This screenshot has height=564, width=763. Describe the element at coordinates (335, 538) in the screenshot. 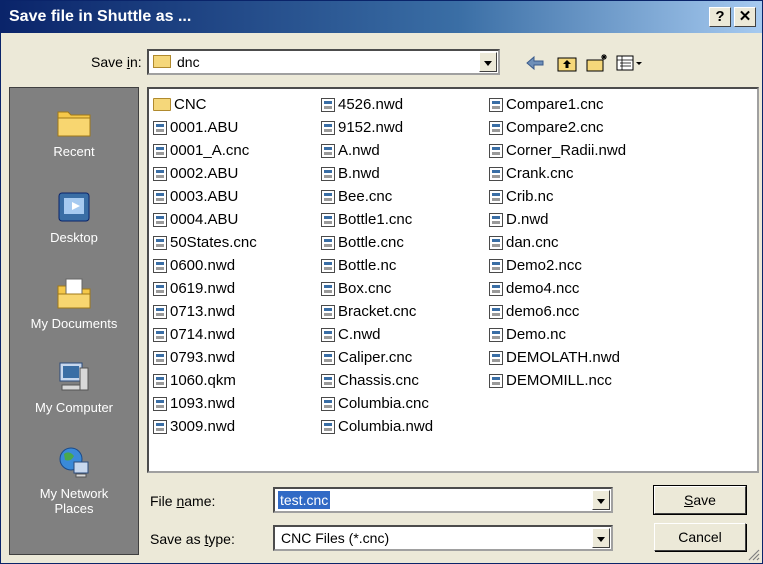

I see `save-as-type-value: CNC Files (*.cnc)` at that location.